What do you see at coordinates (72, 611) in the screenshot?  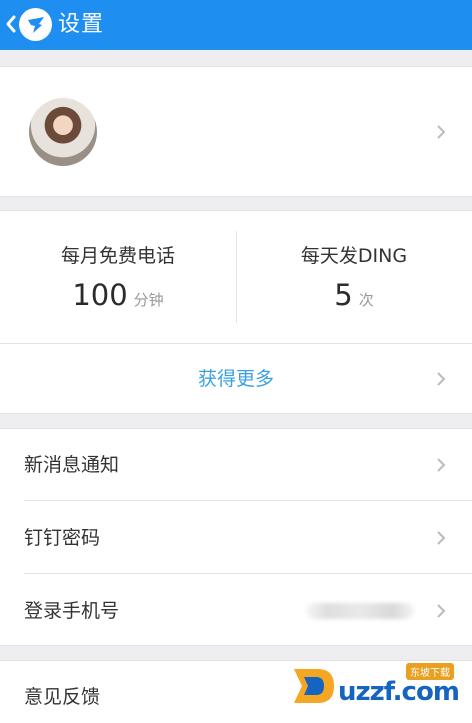 I see `list-item-label: 登录手机号` at bounding box center [72, 611].